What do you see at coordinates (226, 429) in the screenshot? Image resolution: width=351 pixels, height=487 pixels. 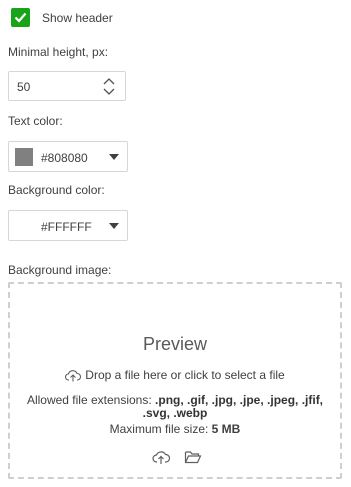 I see `max-file-size-value: 5 MB` at bounding box center [226, 429].